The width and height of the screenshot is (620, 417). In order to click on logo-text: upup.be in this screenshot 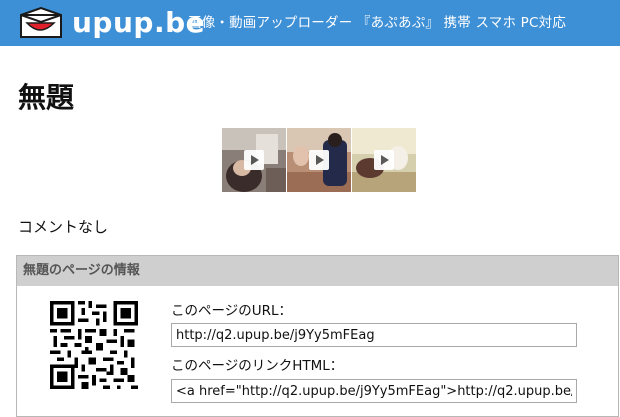, I will do `click(139, 22)`.